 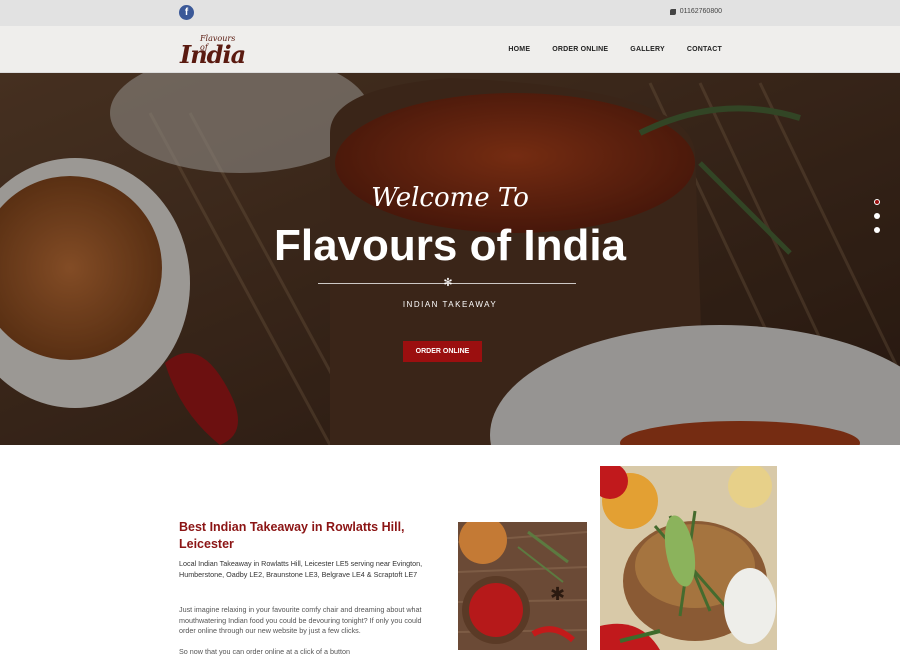 I want to click on hero-subtitle: INDIAN TAKEAWAY, so click(x=450, y=304).